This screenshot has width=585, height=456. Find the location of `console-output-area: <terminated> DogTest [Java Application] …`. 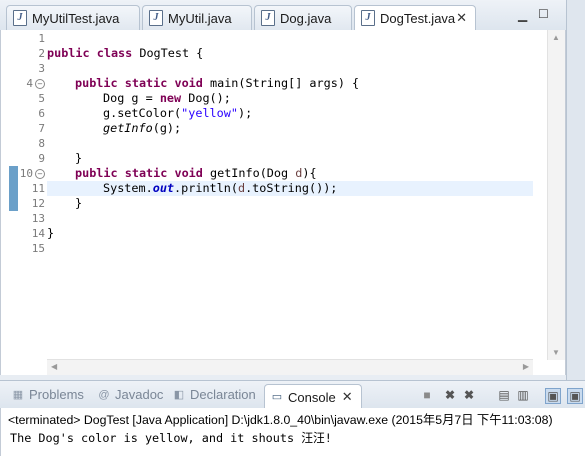

console-output-area: <terminated> DogTest [Java Application] … is located at coordinates (292, 432).